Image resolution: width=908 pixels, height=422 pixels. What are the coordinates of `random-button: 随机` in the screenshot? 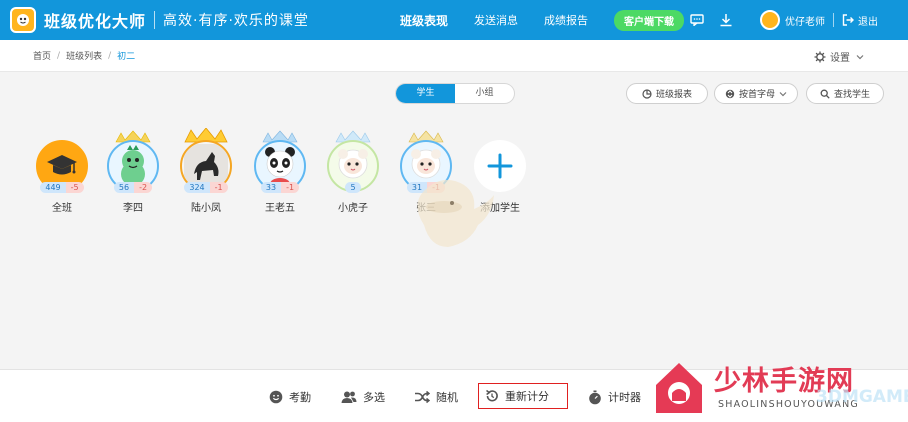 It's located at (436, 397).